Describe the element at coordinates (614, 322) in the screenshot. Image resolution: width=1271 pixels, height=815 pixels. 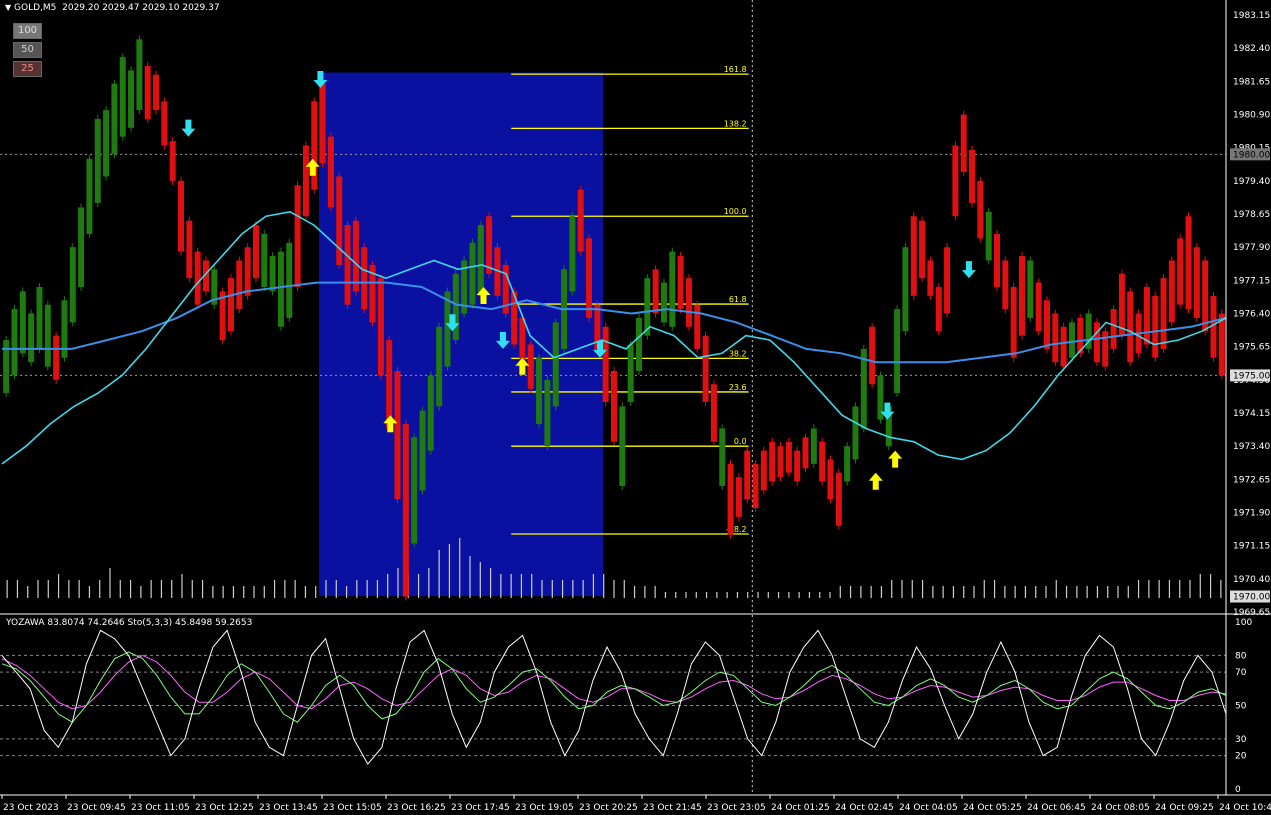
I see `slow-ma-line` at that location.